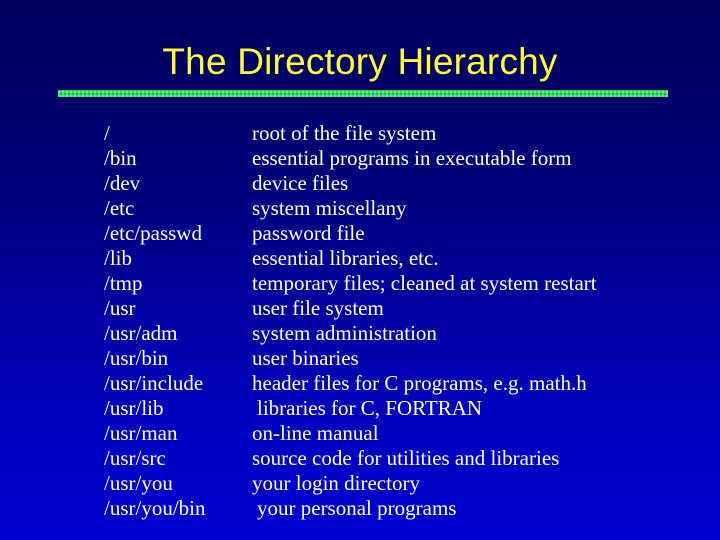  What do you see at coordinates (412, 158) in the screenshot?
I see `directory-description: essential programs in executable form` at bounding box center [412, 158].